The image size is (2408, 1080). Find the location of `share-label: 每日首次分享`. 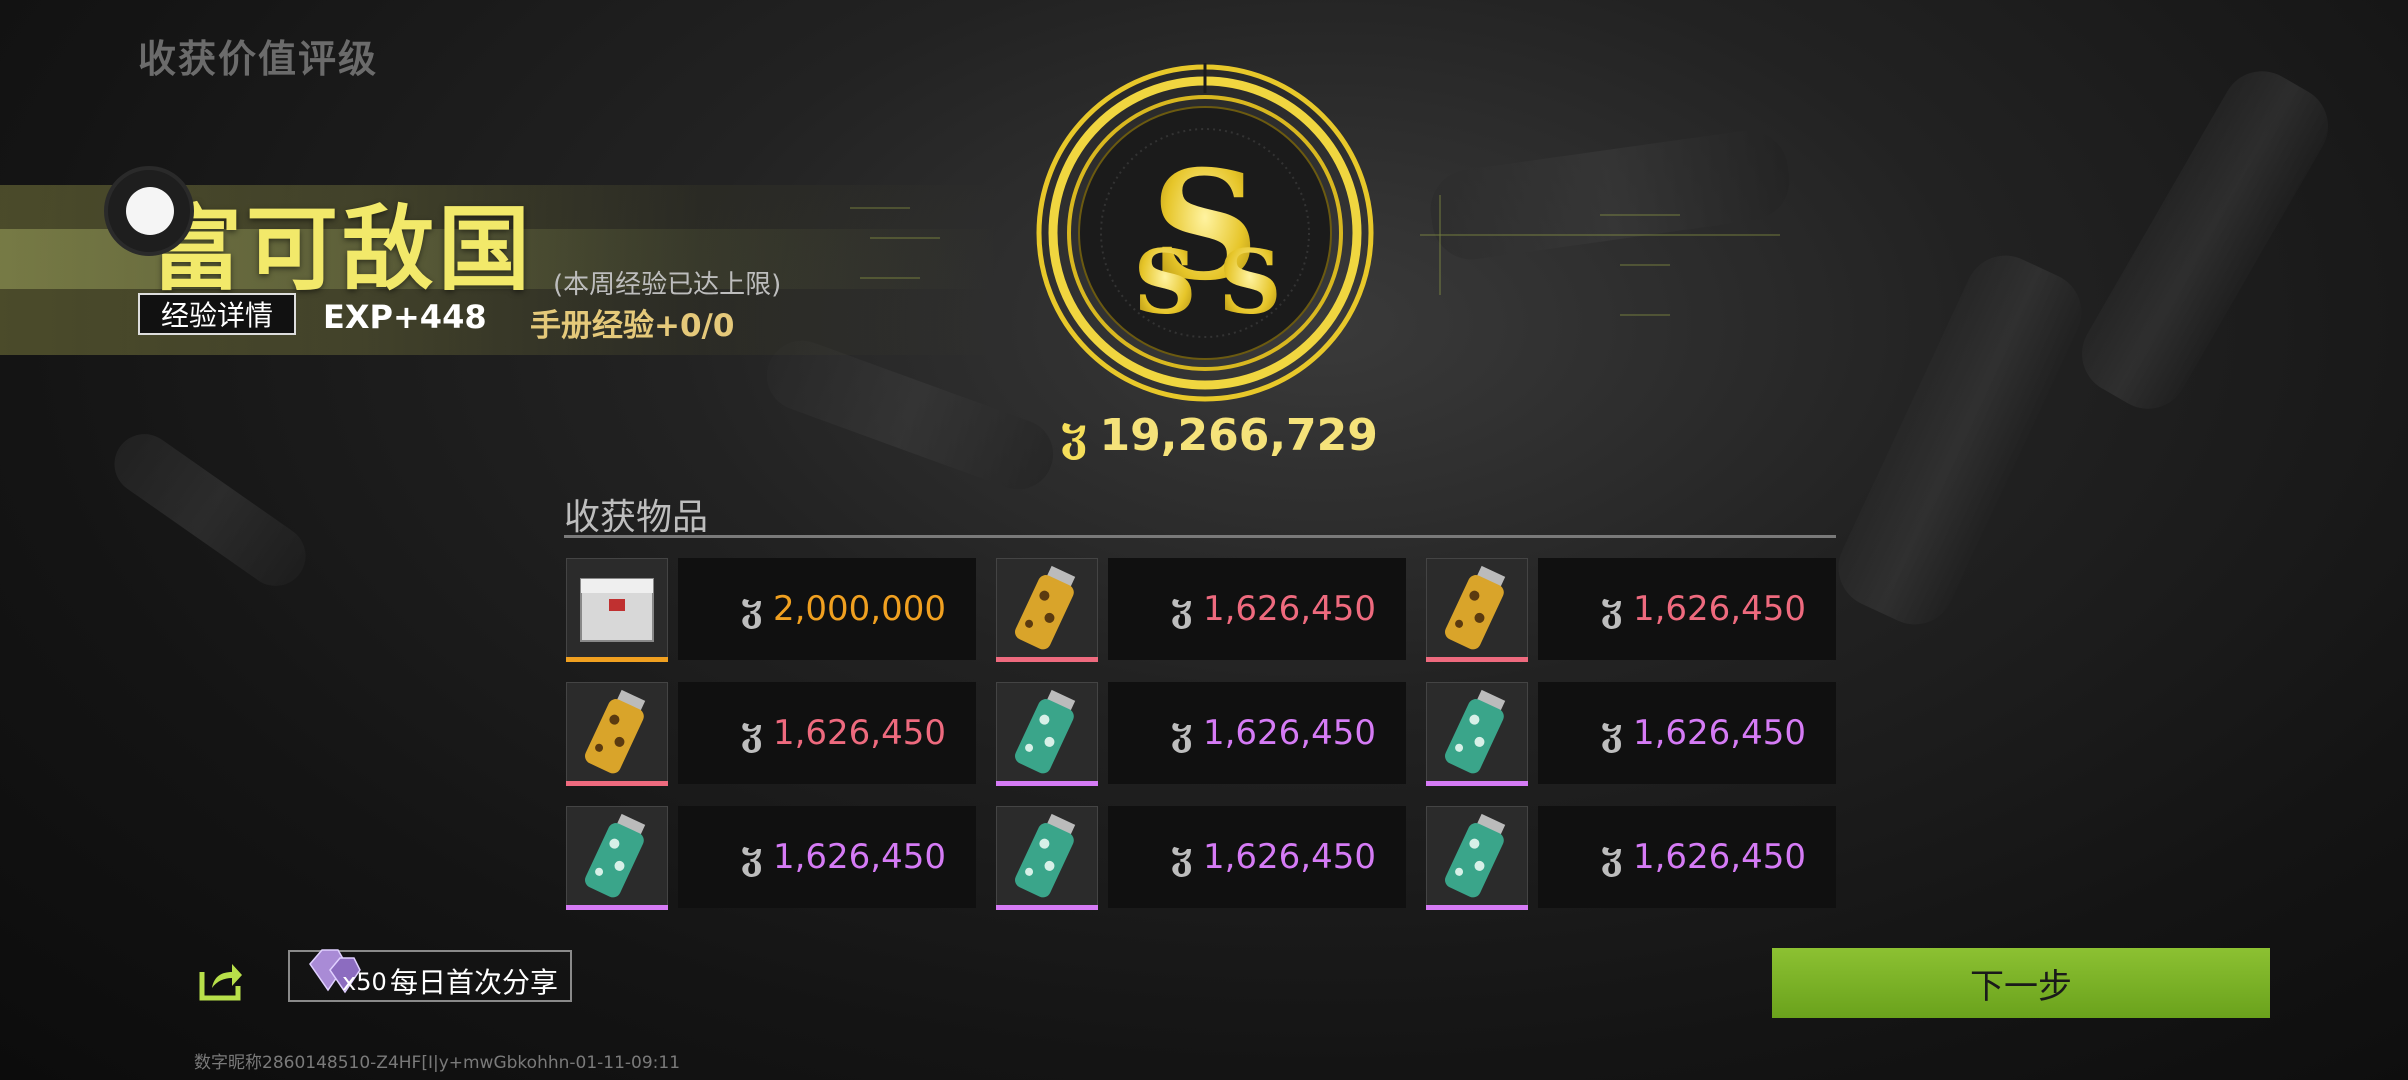

share-label: 每日首次分享 is located at coordinates (474, 982).